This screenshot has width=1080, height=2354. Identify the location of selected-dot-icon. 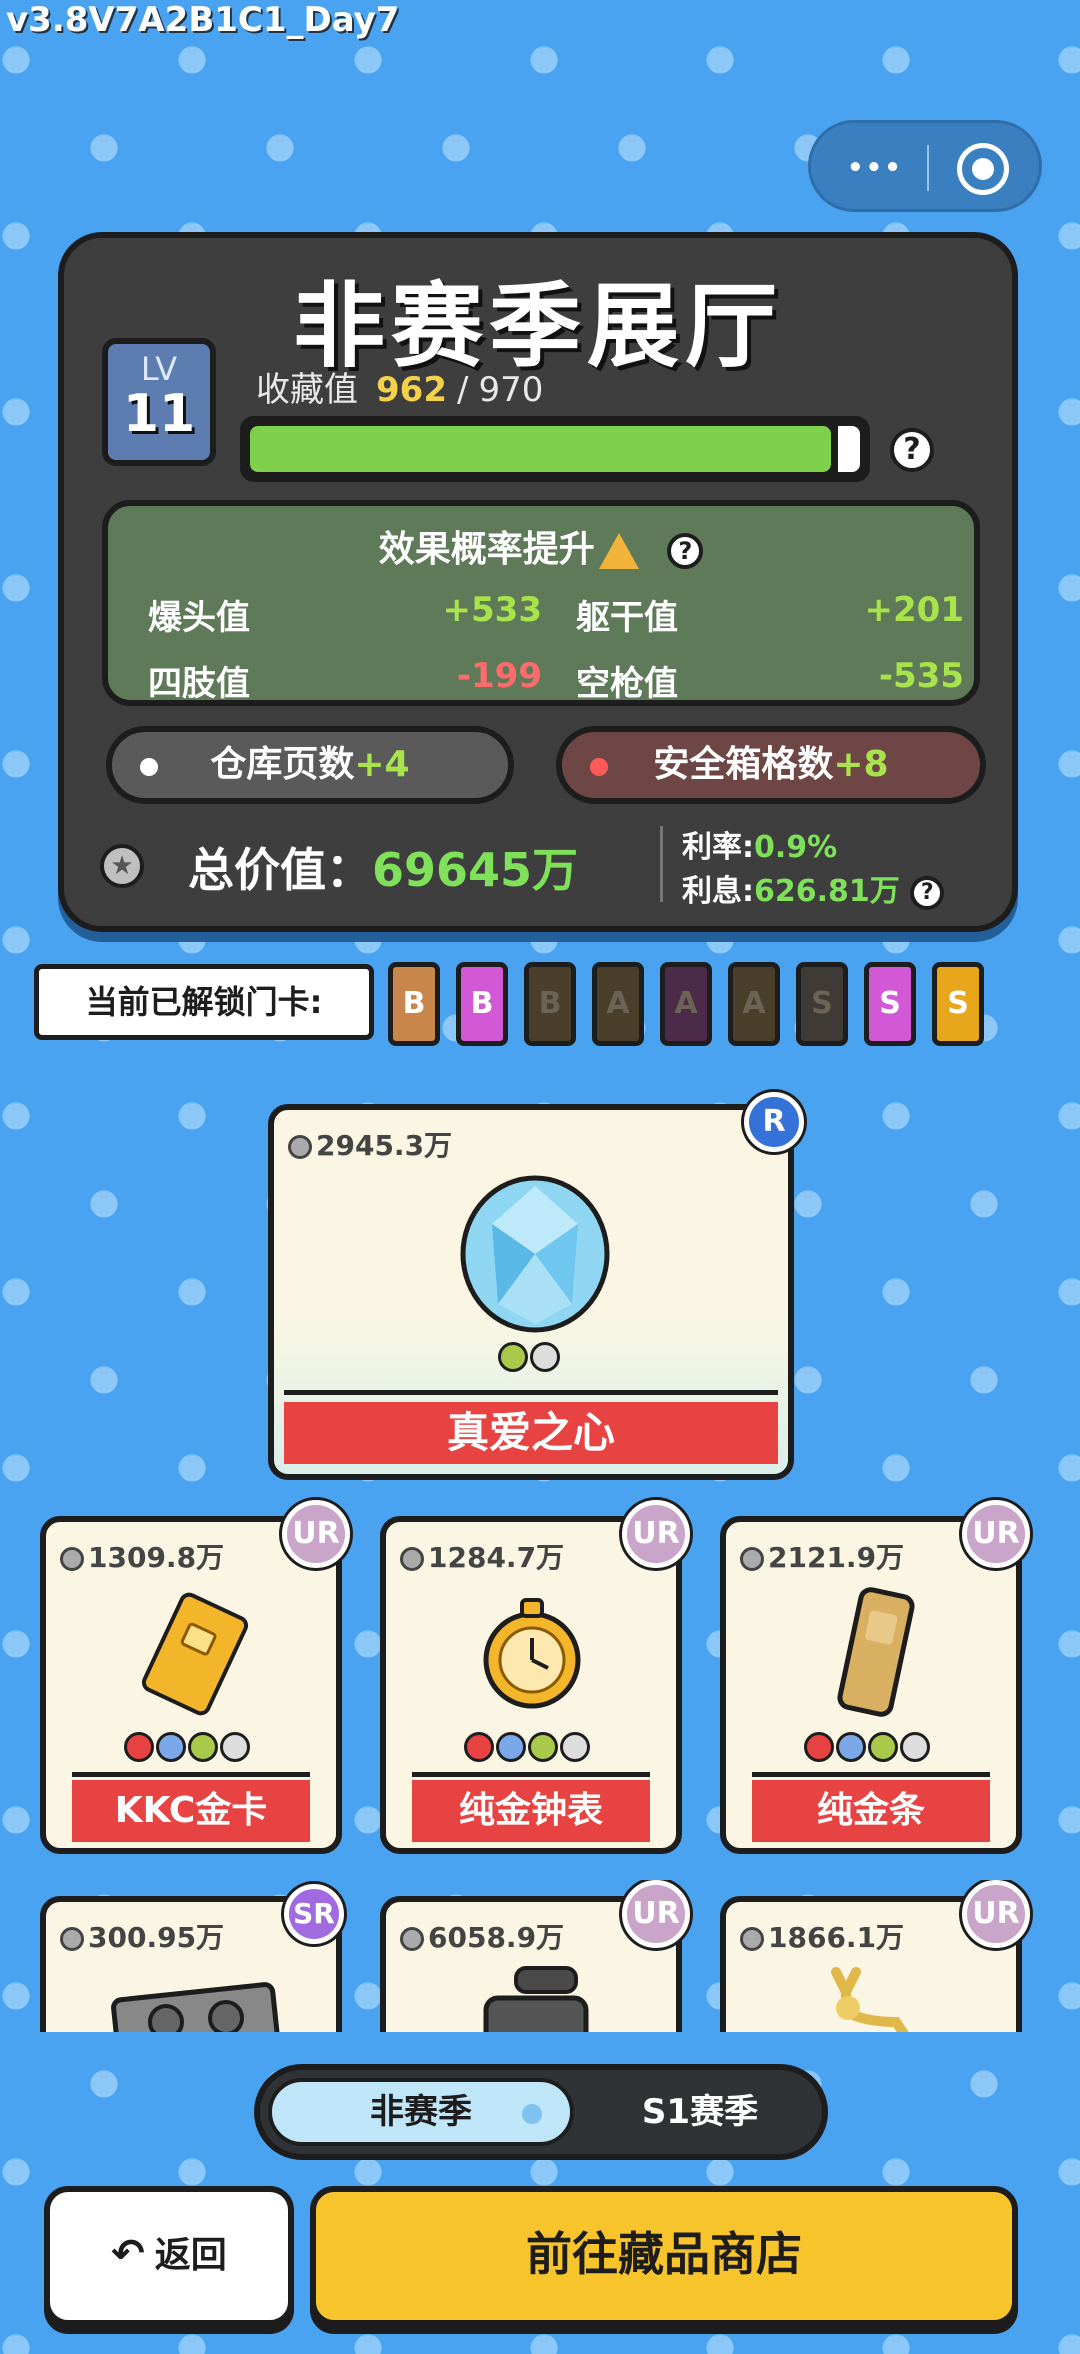
(532, 2114).